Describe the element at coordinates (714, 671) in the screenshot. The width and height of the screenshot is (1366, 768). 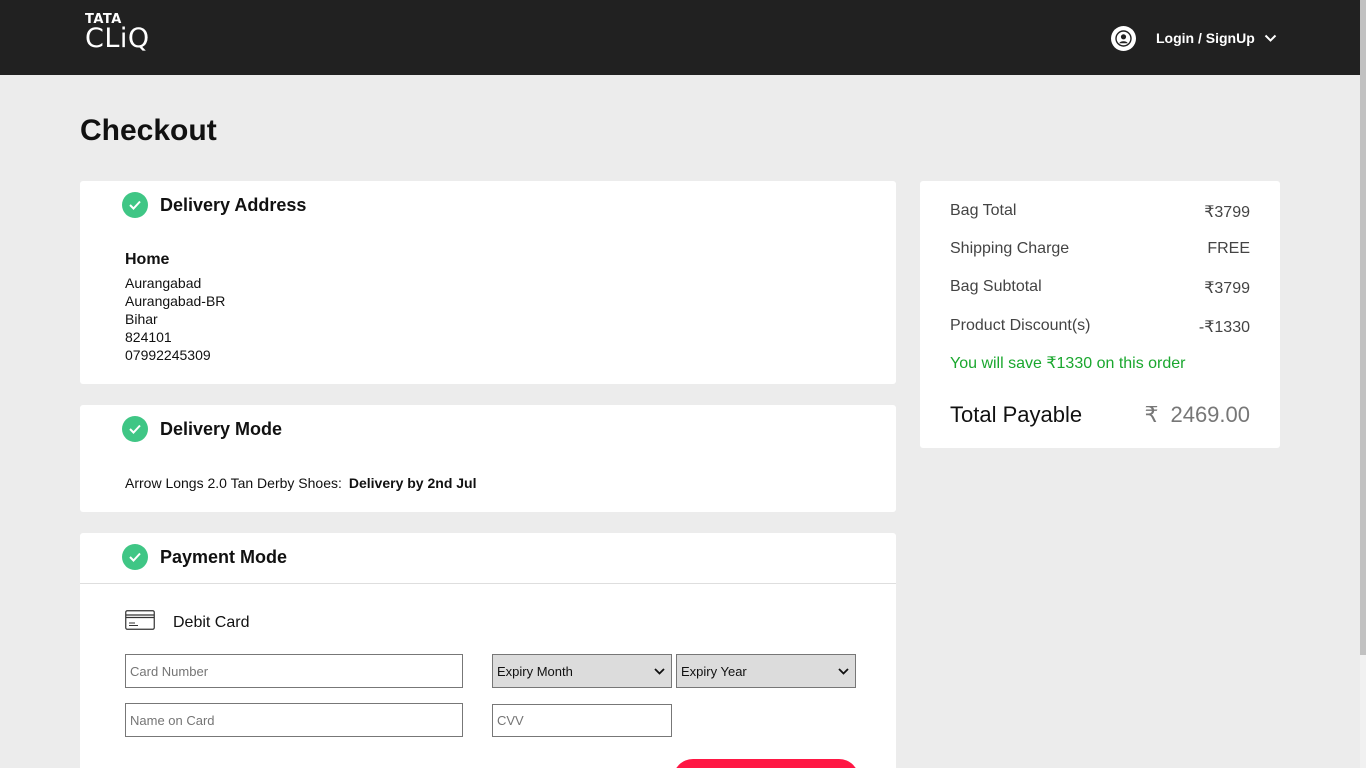
I see `expiry-year-value: Expiry Year` at that location.